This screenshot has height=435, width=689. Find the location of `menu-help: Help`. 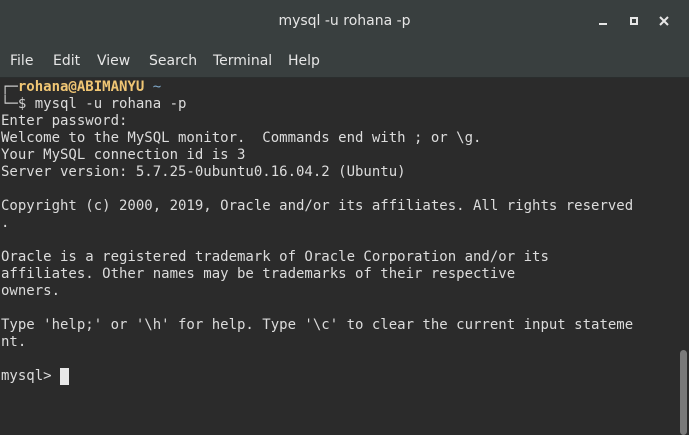

menu-help: Help is located at coordinates (304, 61).